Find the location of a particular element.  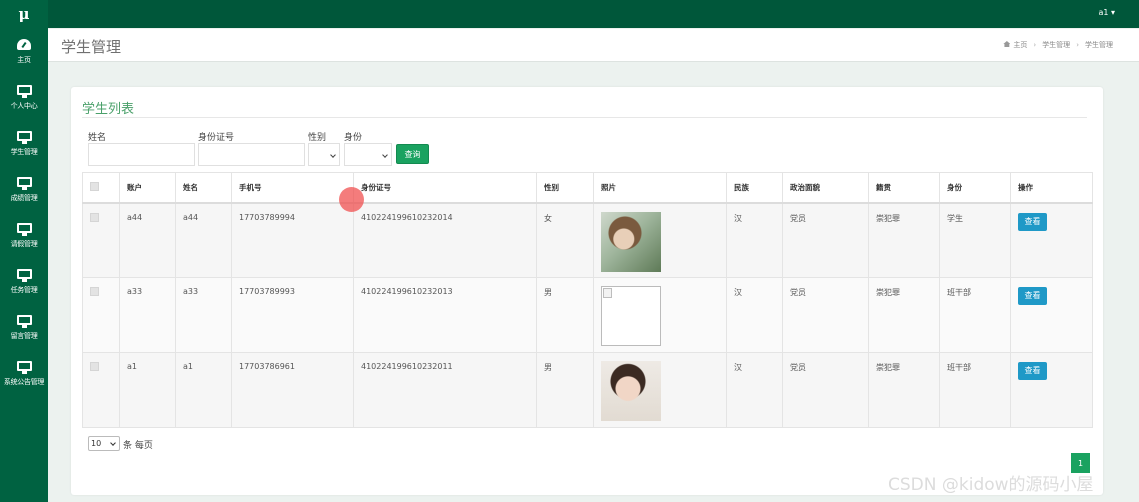

role-cell: 学生 is located at coordinates (975, 240).